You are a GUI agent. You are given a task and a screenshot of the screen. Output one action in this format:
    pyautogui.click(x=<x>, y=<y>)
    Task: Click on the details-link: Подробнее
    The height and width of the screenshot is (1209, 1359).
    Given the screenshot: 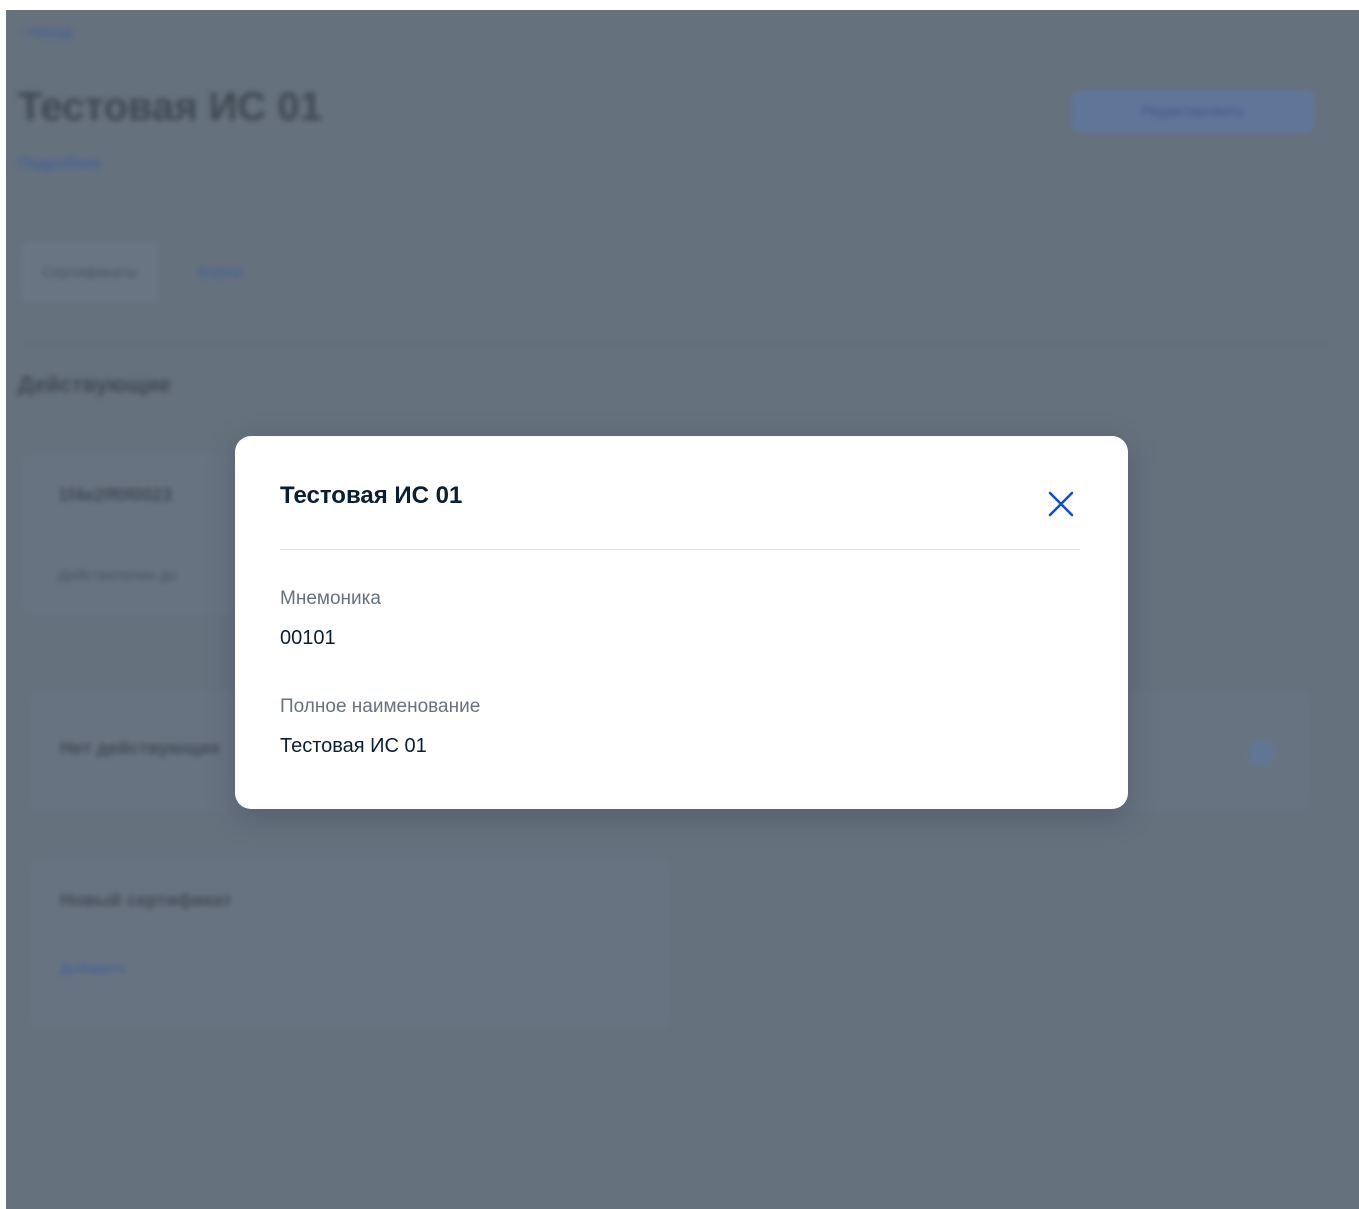 What is the action you would take?
    pyautogui.click(x=59, y=164)
    